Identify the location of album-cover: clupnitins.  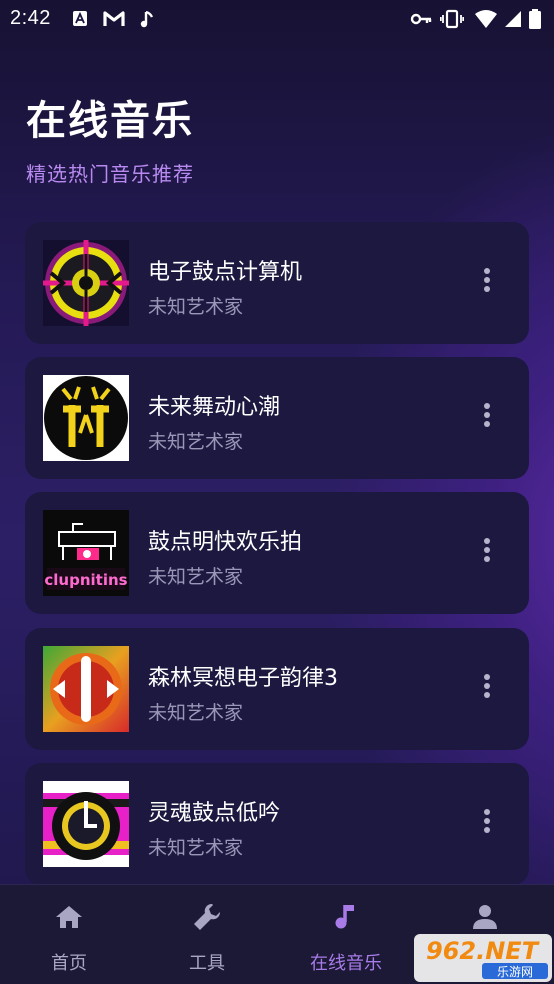
(86, 553).